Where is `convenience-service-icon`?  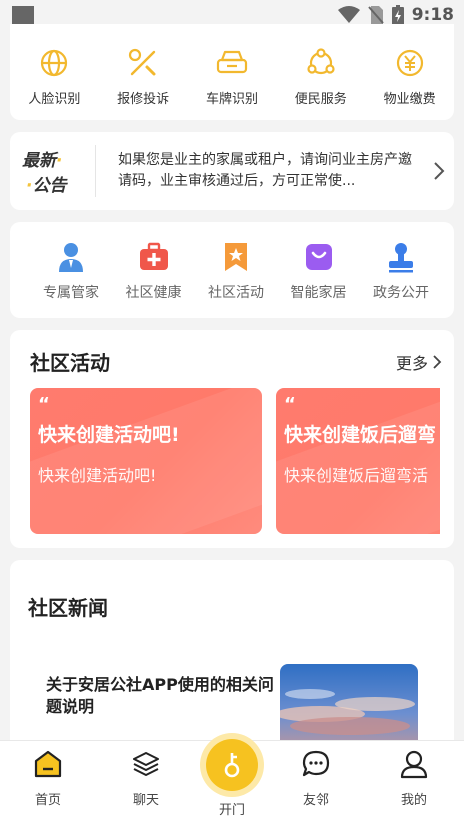 convenience-service-icon is located at coordinates (321, 63).